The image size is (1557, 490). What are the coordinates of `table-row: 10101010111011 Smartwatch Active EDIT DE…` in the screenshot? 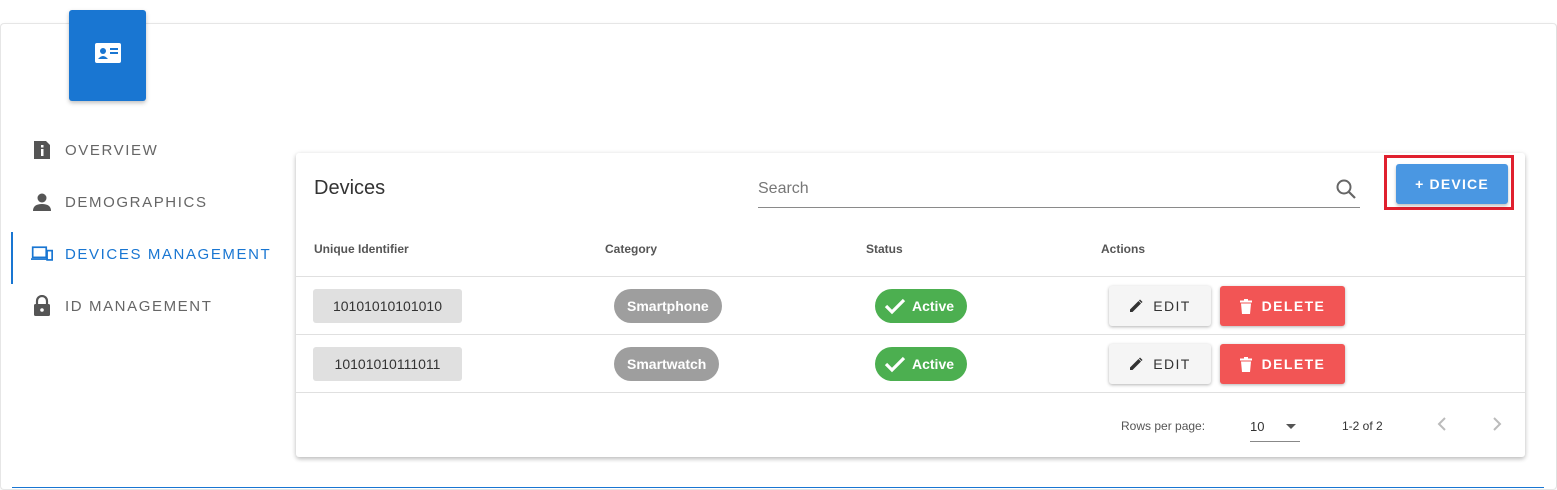 It's located at (910, 364).